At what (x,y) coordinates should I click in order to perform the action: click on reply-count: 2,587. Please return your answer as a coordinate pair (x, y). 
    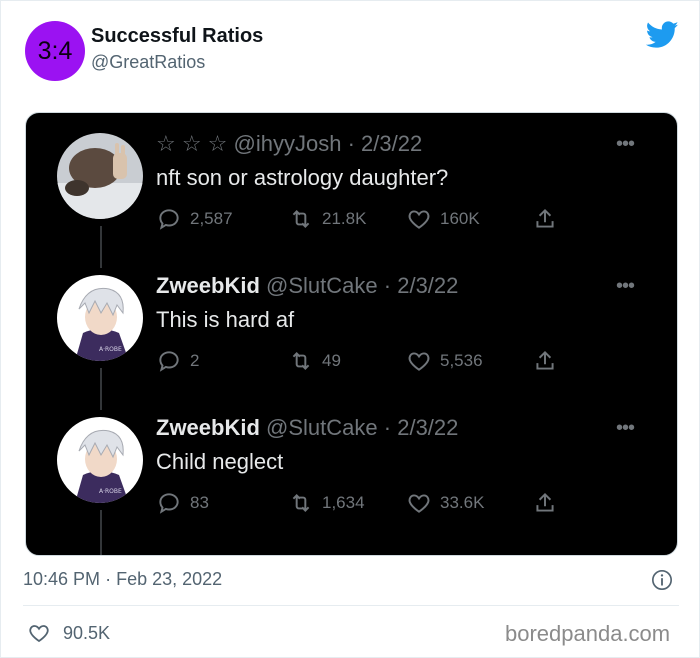
    Looking at the image, I should click on (211, 218).